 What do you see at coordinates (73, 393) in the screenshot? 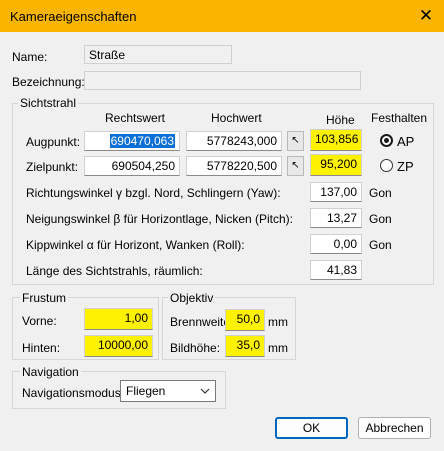
I see `navigationsmodus-label: Navigationsmodus:` at bounding box center [73, 393].